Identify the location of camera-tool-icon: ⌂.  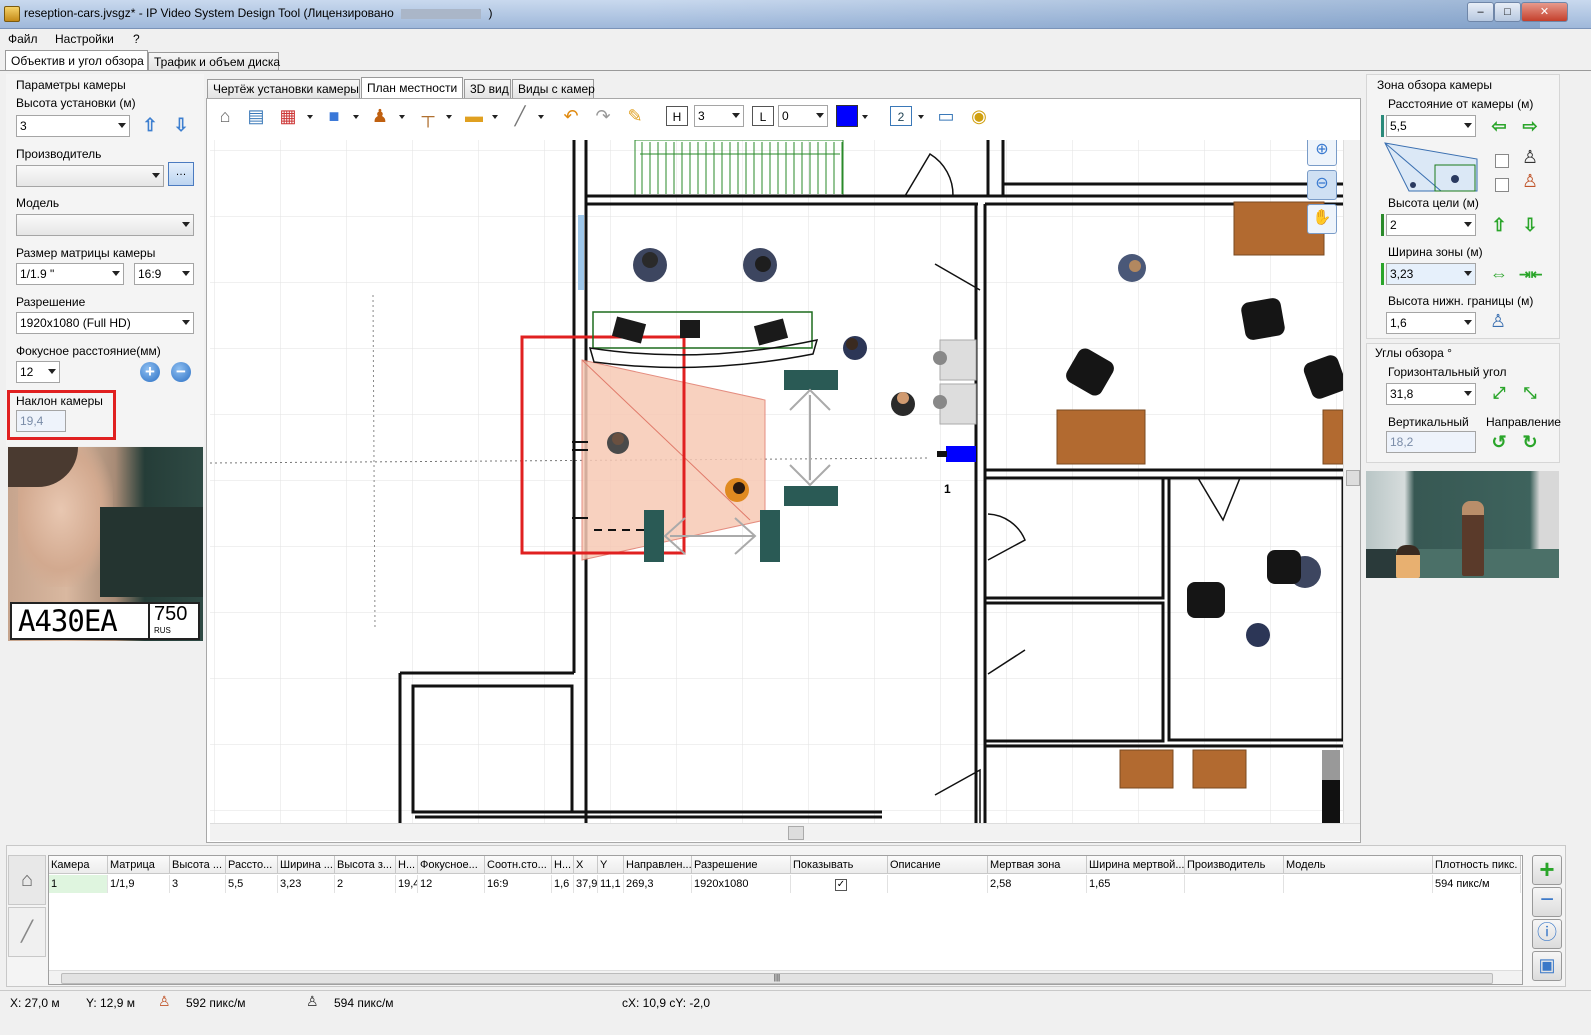
(225, 116).